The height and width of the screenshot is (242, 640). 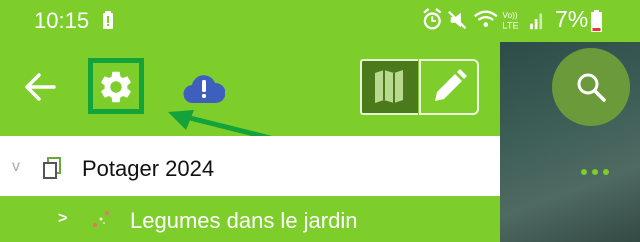 I want to click on map-view-button, so click(x=389, y=87).